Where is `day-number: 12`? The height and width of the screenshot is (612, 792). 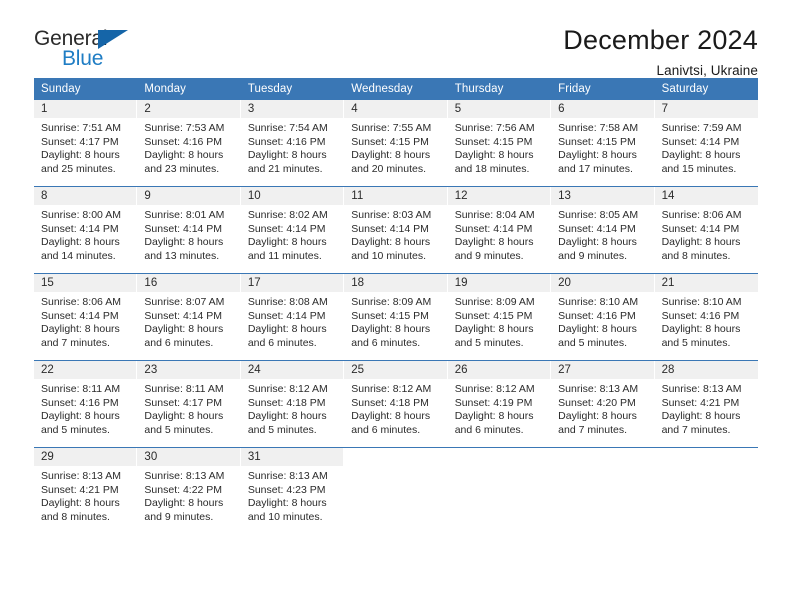 day-number: 12 is located at coordinates (499, 196).